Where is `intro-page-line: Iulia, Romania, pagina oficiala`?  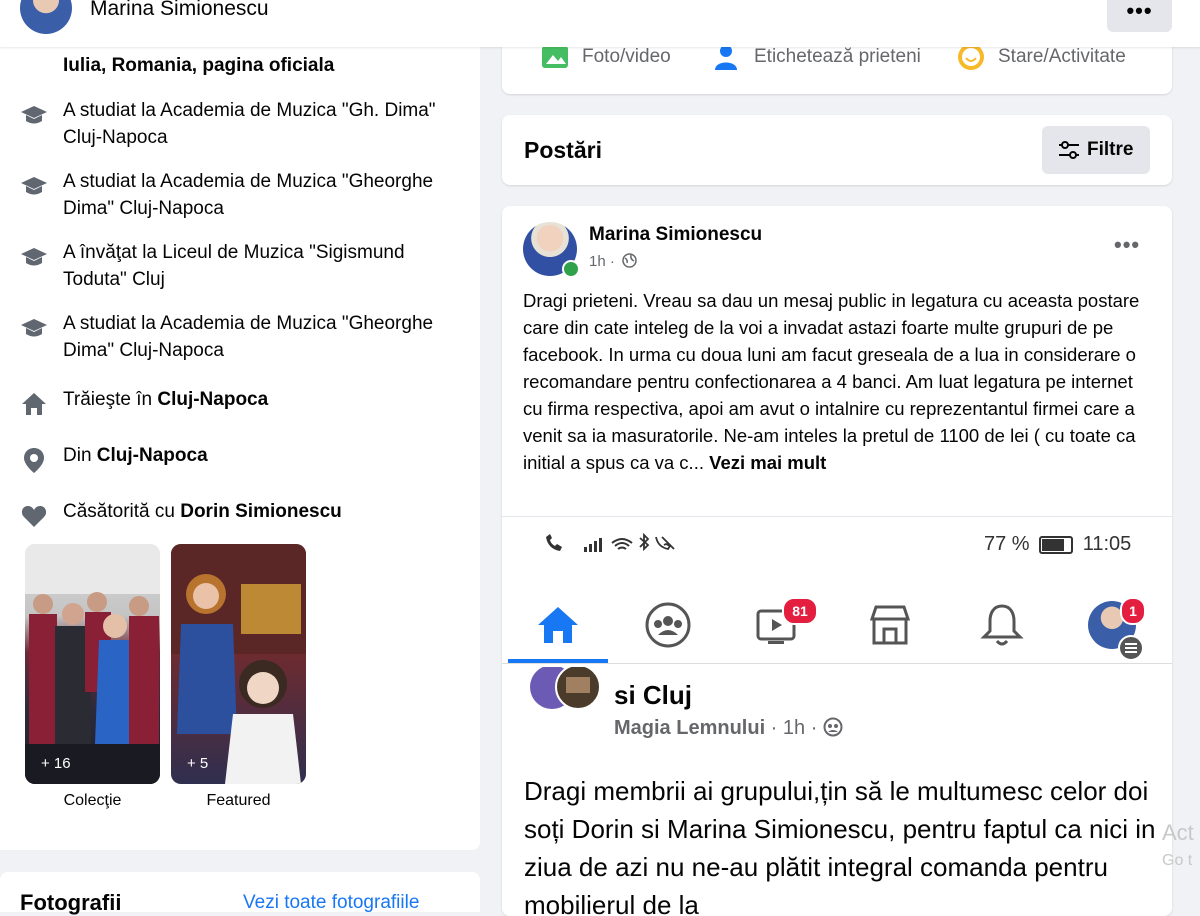 intro-page-line: Iulia, Romania, pagina oficiala is located at coordinates (199, 65).